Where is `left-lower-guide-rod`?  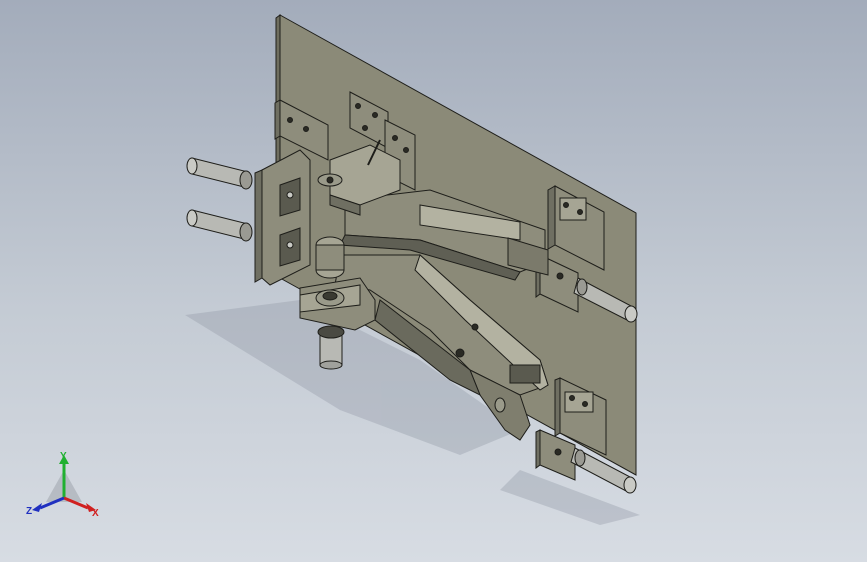
left-lower-guide-rod is located at coordinates (219, 225).